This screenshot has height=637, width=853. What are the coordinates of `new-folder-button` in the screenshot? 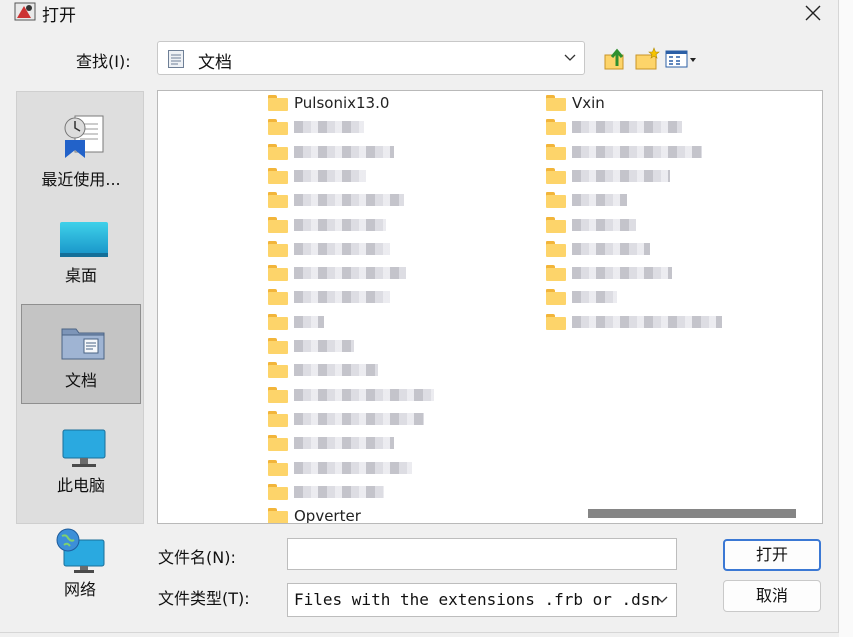 It's located at (647, 59).